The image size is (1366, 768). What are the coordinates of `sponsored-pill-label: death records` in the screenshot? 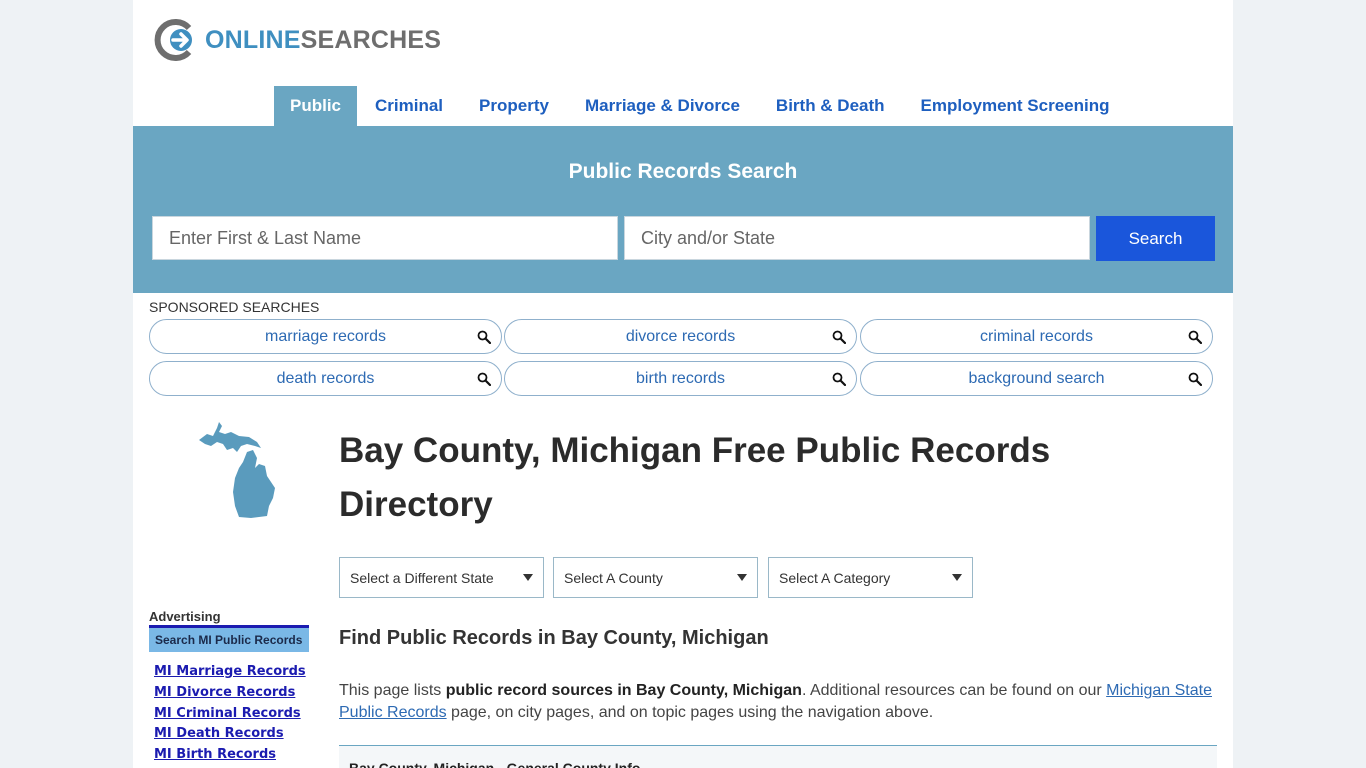 It's located at (325, 378).